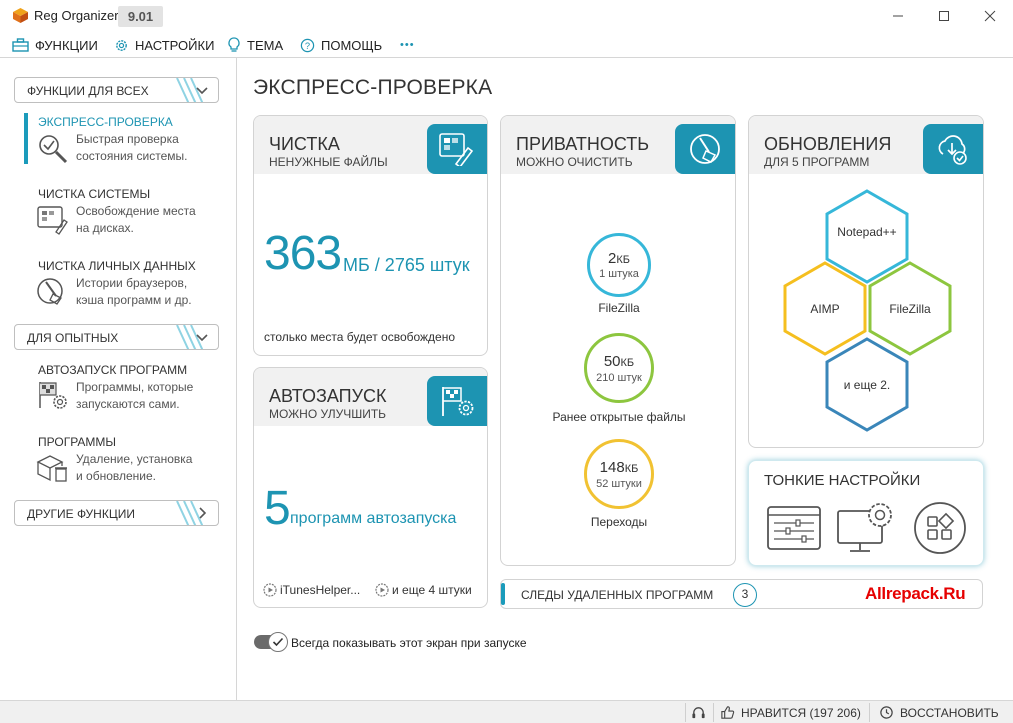 The height and width of the screenshot is (723, 1013). I want to click on minimize-icon, so click(898, 16).